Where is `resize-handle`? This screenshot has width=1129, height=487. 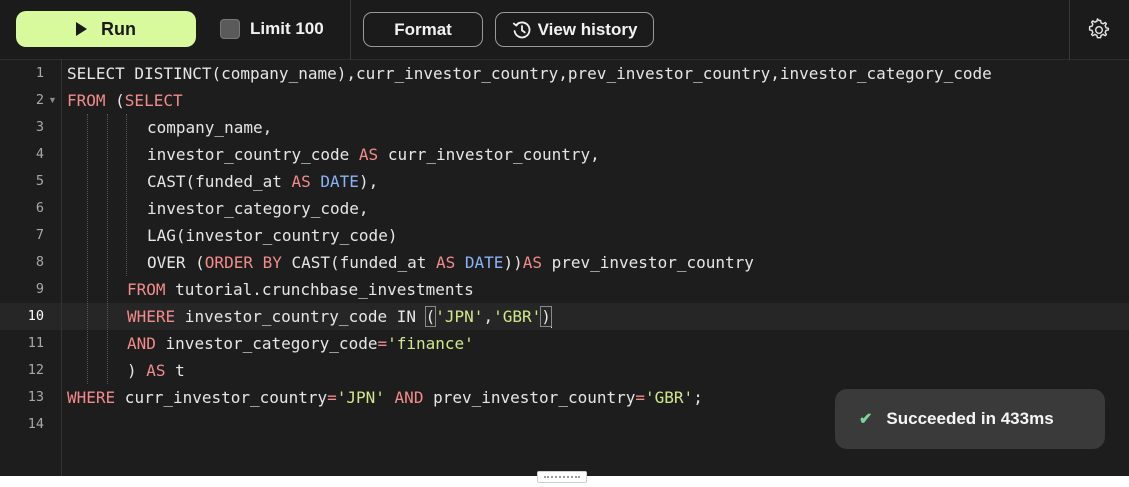
resize-handle is located at coordinates (562, 477).